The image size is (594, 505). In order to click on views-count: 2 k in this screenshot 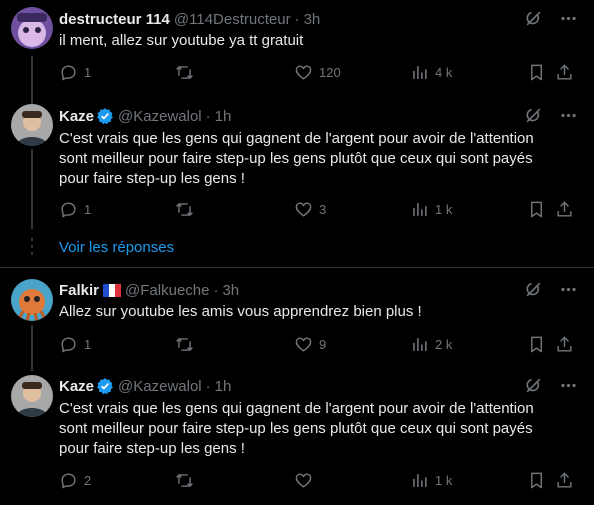, I will do `click(444, 344)`.